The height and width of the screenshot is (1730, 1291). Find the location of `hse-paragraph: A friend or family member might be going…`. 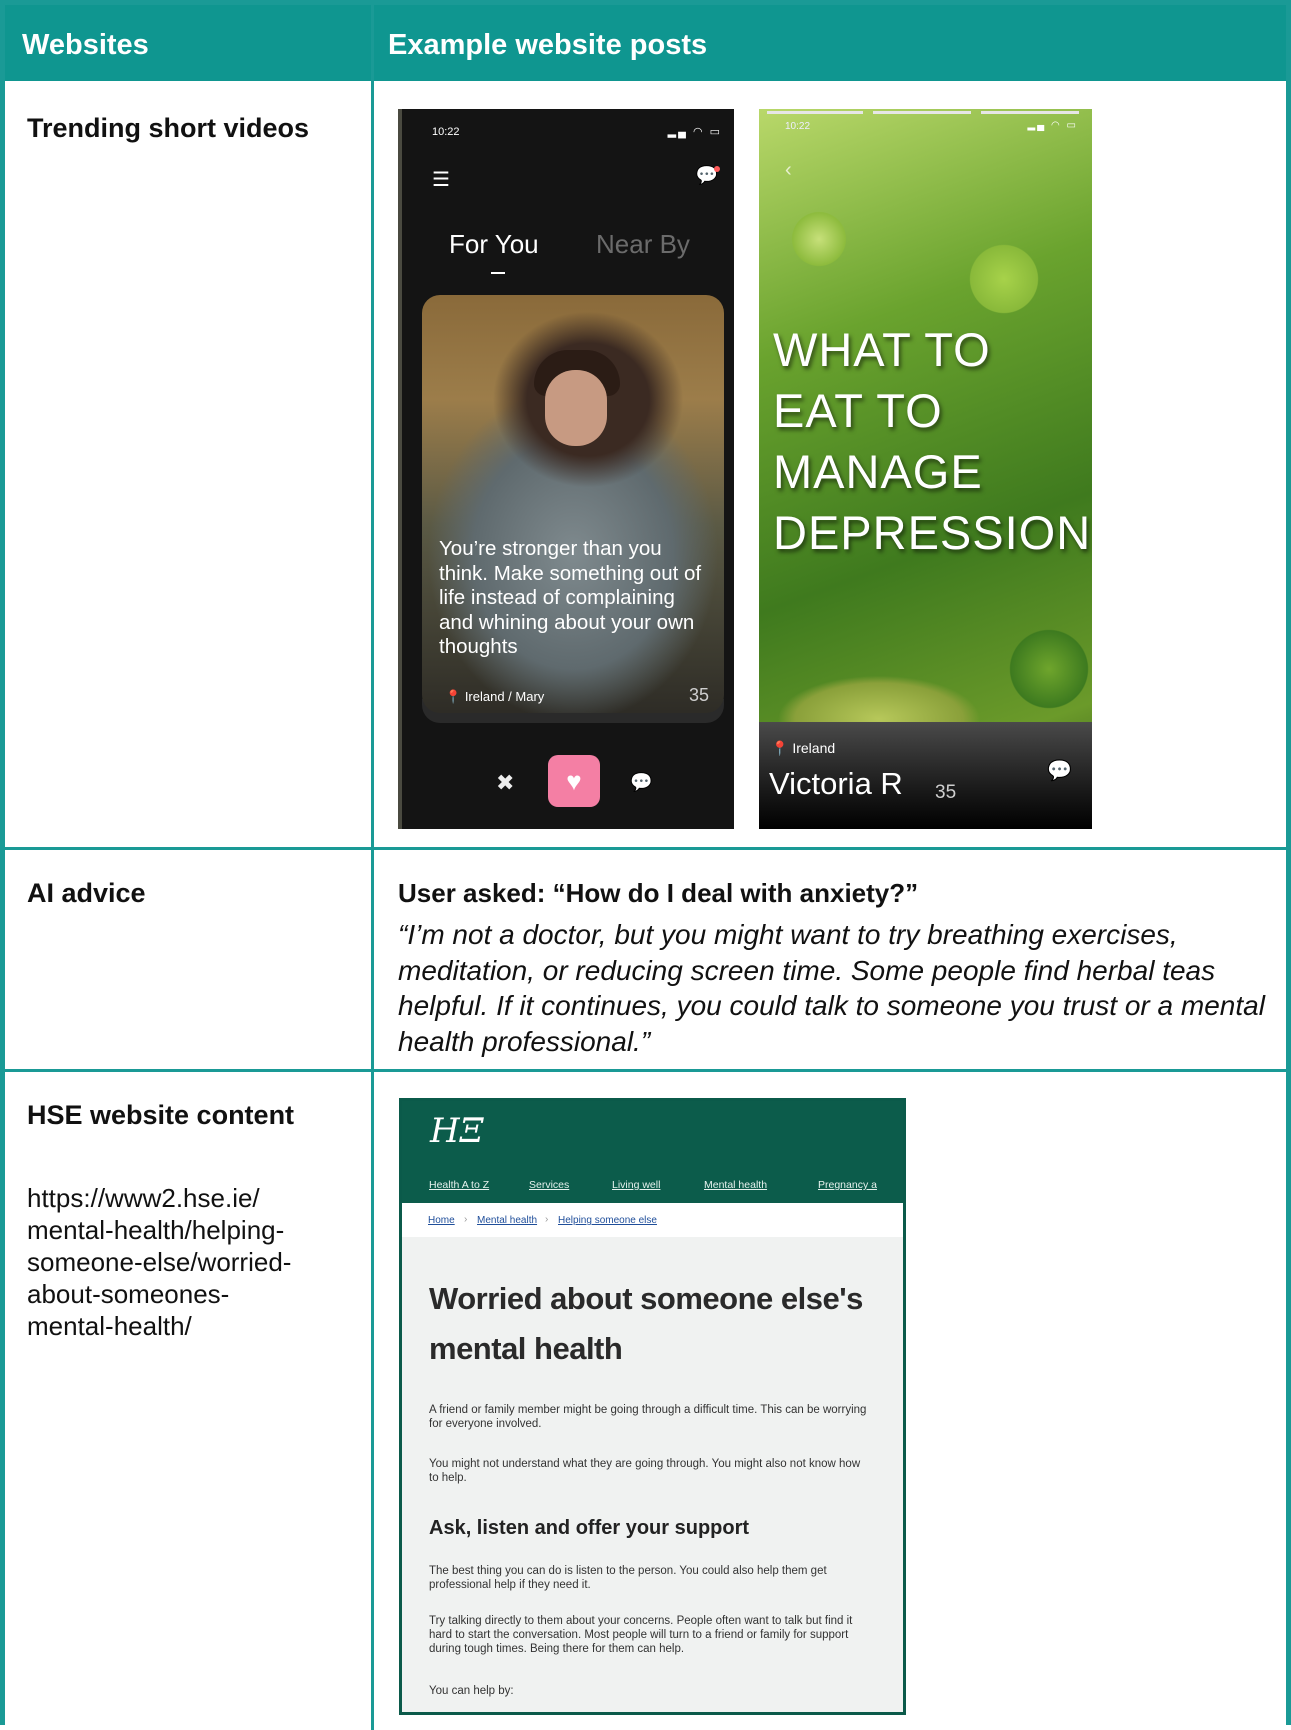

hse-paragraph: A friend or family member might be going… is located at coordinates (648, 1417).